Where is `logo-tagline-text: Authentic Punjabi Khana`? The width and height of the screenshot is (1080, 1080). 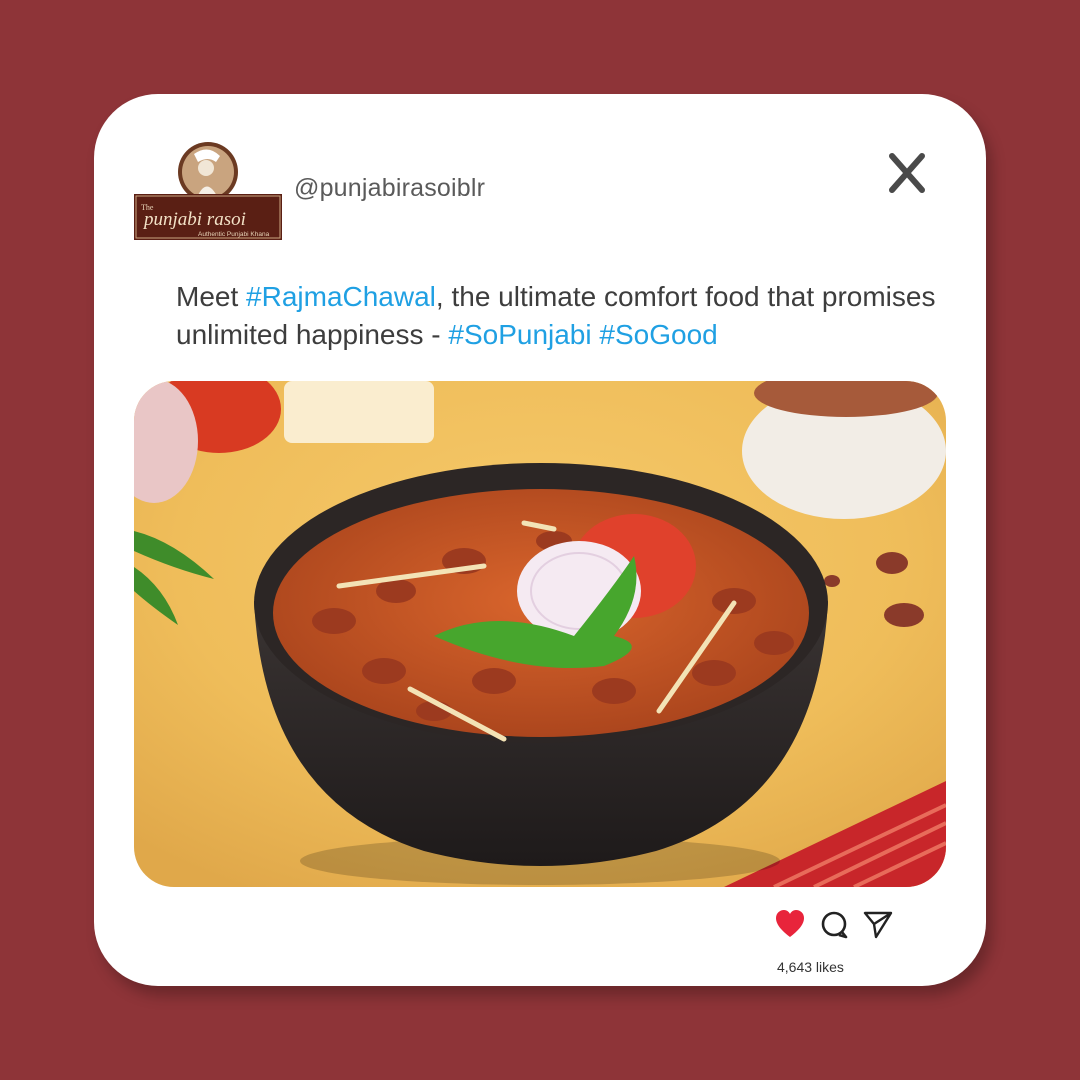
logo-tagline-text: Authentic Punjabi Khana is located at coordinates (234, 234).